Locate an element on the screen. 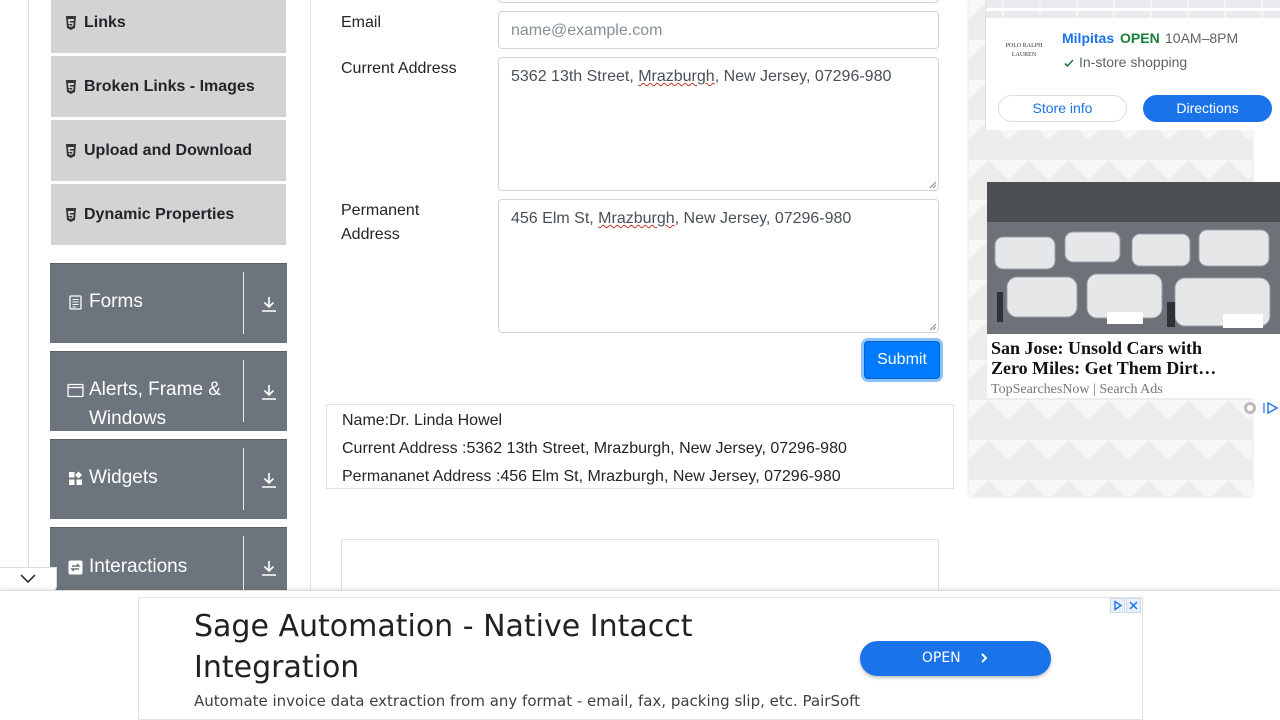  check-icon is located at coordinates (1069, 63).